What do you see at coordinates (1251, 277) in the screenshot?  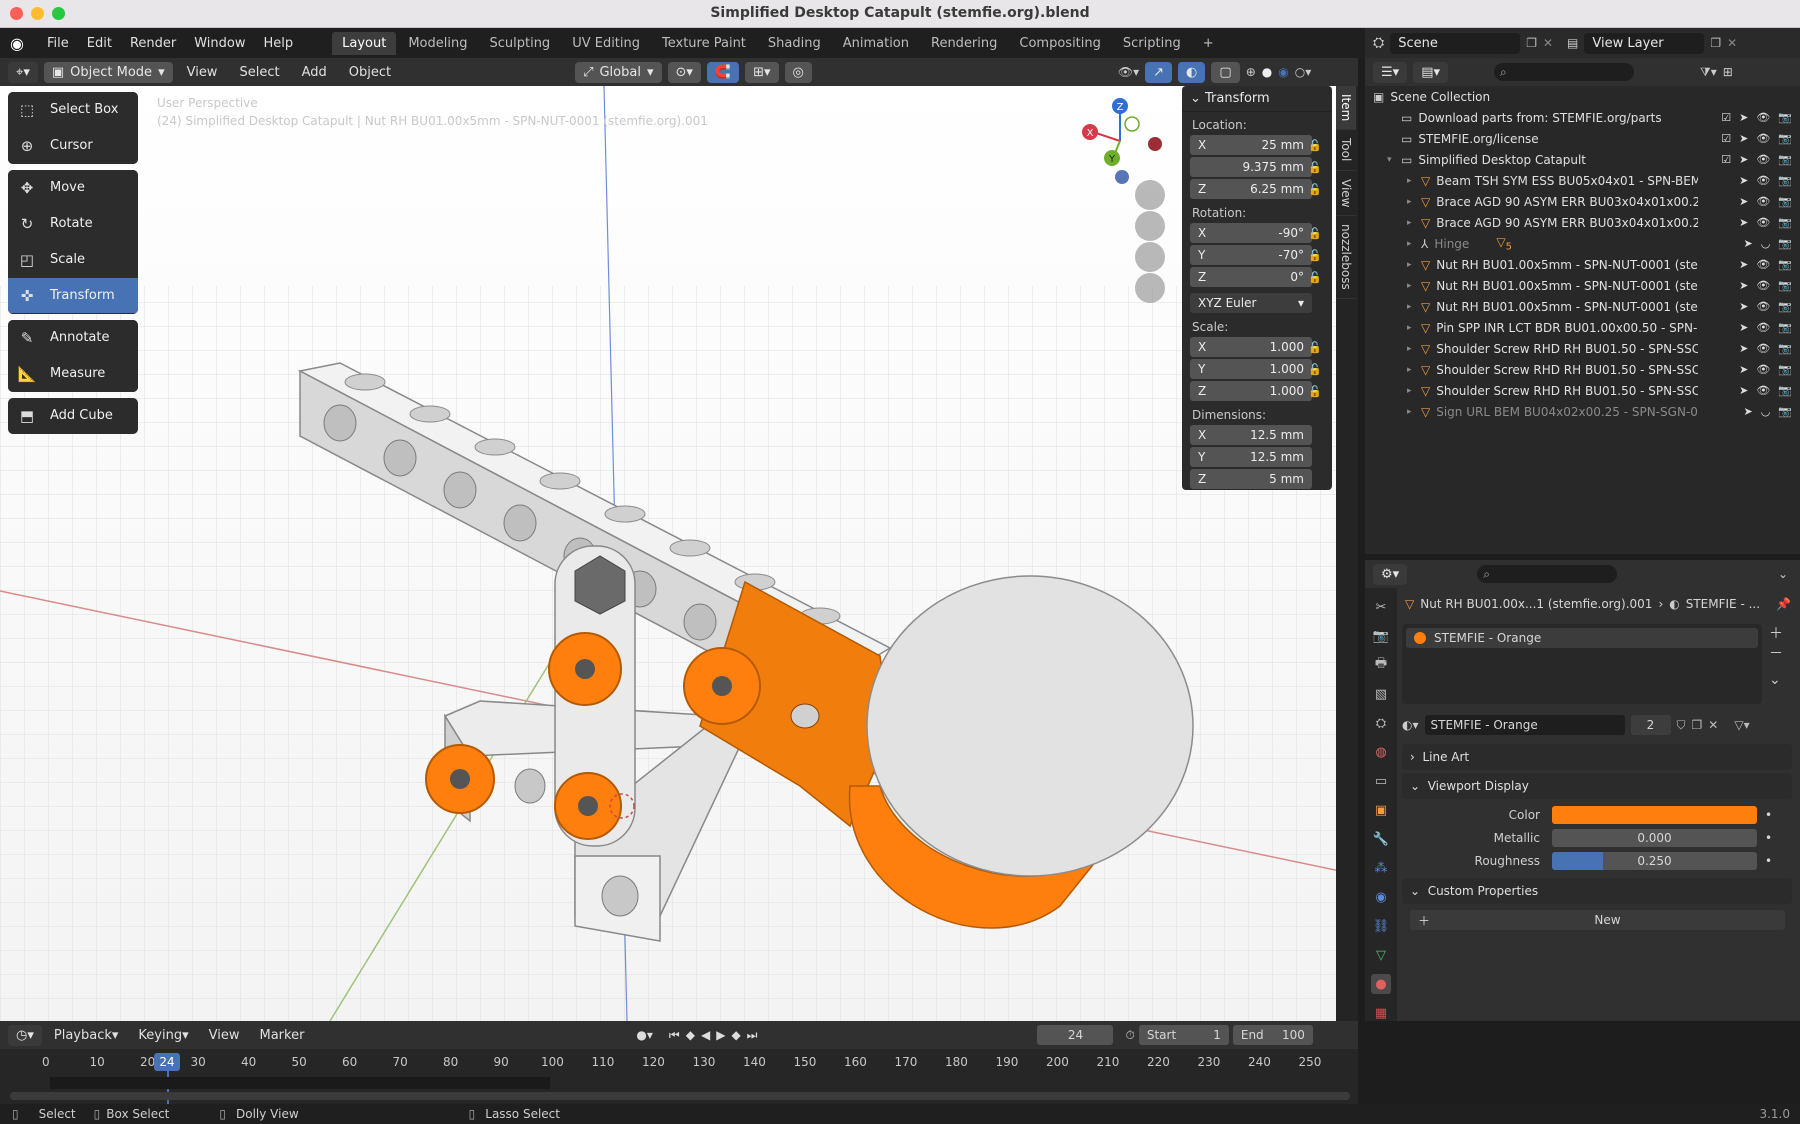 I see `rotation-z-field: Z 0°` at bounding box center [1251, 277].